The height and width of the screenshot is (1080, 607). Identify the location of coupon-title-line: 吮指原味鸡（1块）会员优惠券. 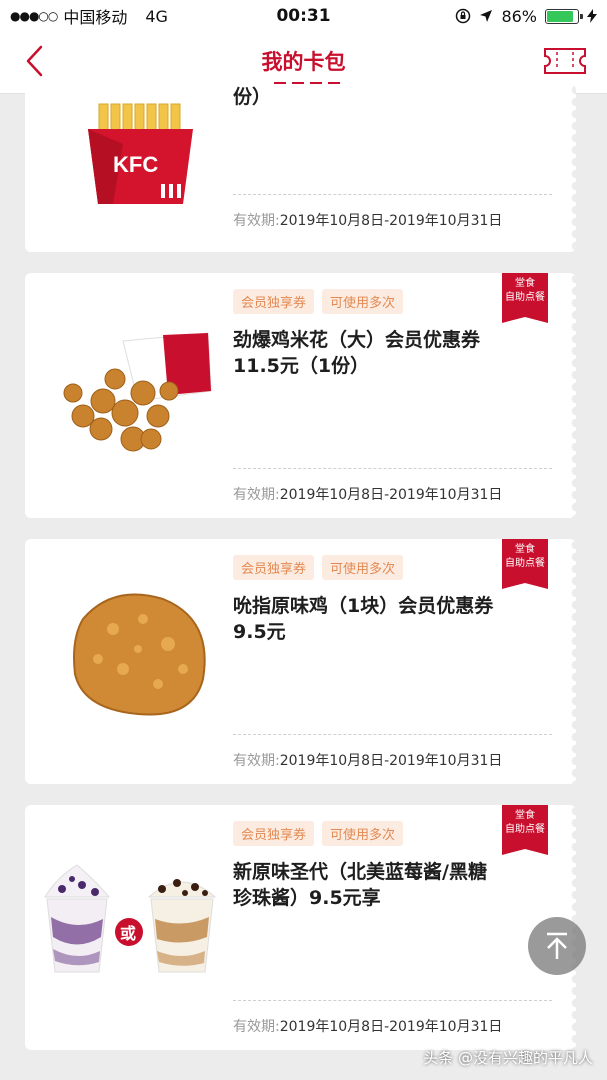
(363, 606).